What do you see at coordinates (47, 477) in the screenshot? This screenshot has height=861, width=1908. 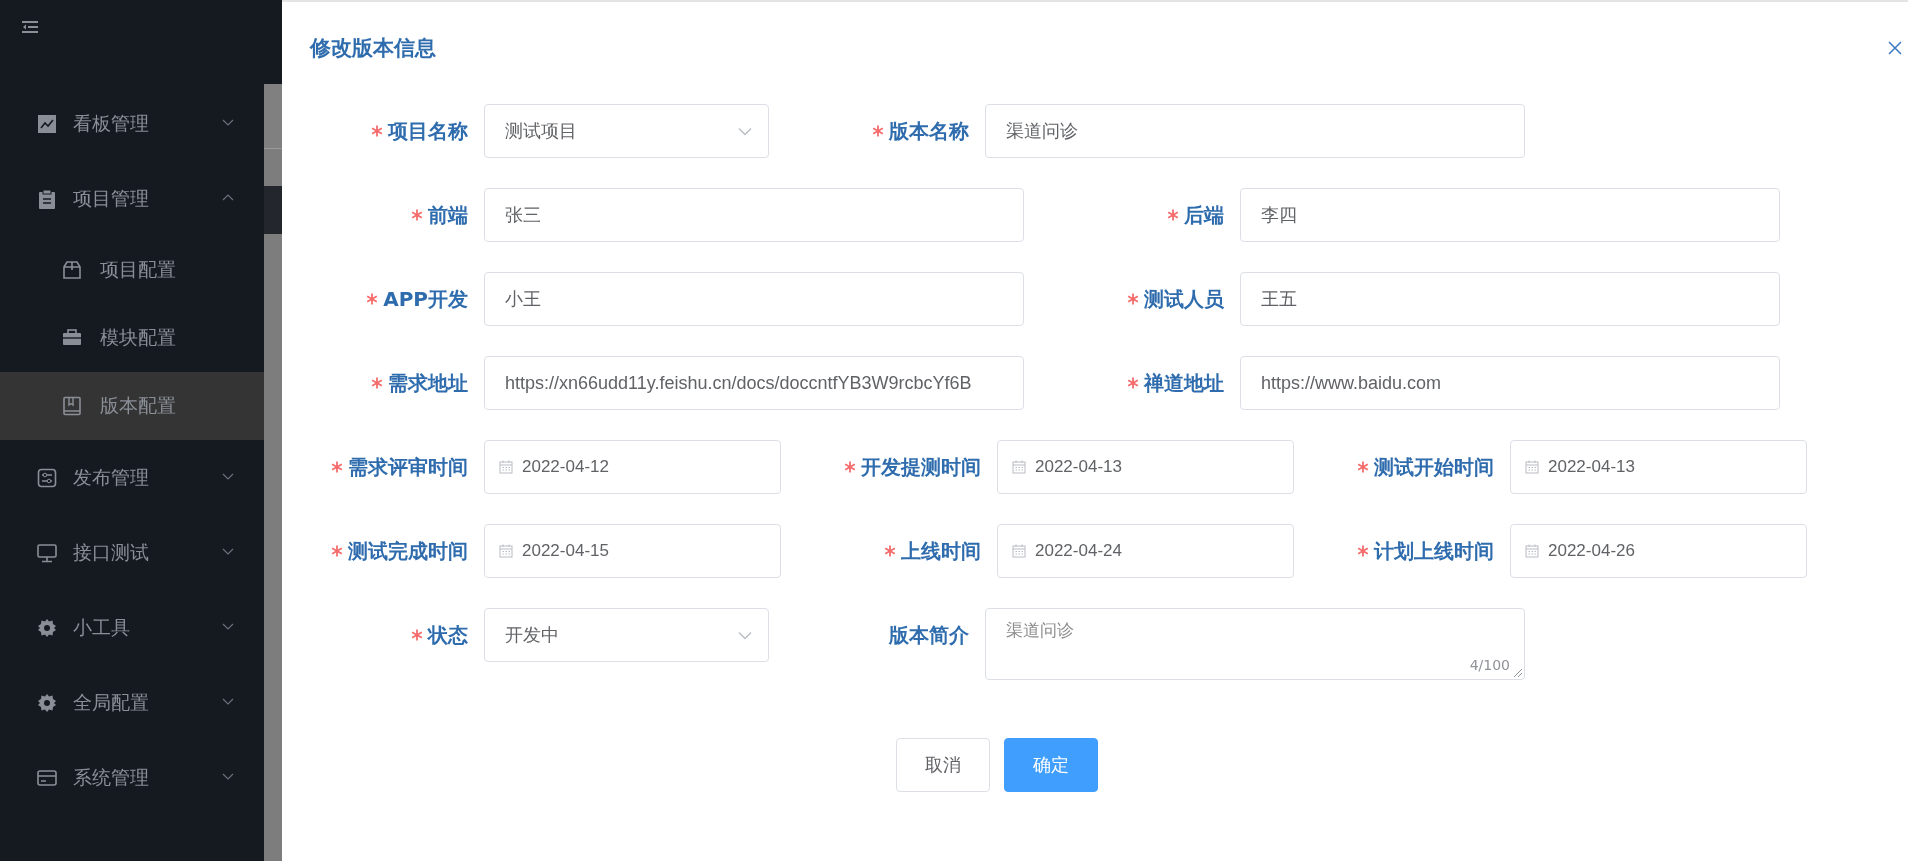 I see `sliders-icon` at bounding box center [47, 477].